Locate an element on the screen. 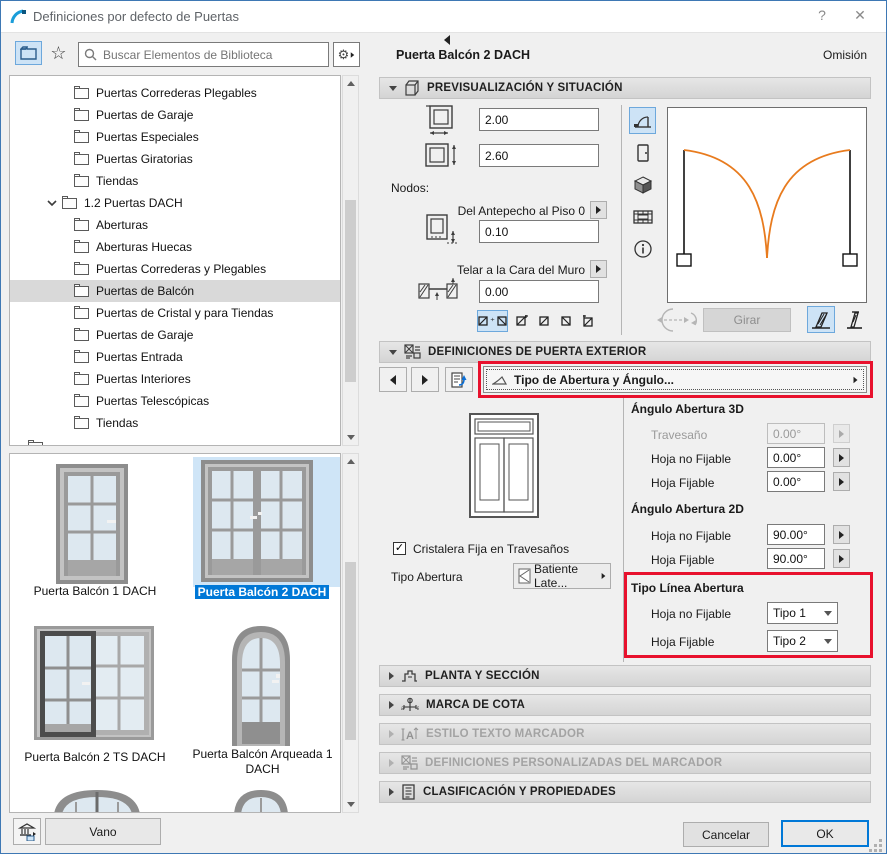 This screenshot has width=887, height=854. hoja-no-fijable-2d-field is located at coordinates (796, 534).